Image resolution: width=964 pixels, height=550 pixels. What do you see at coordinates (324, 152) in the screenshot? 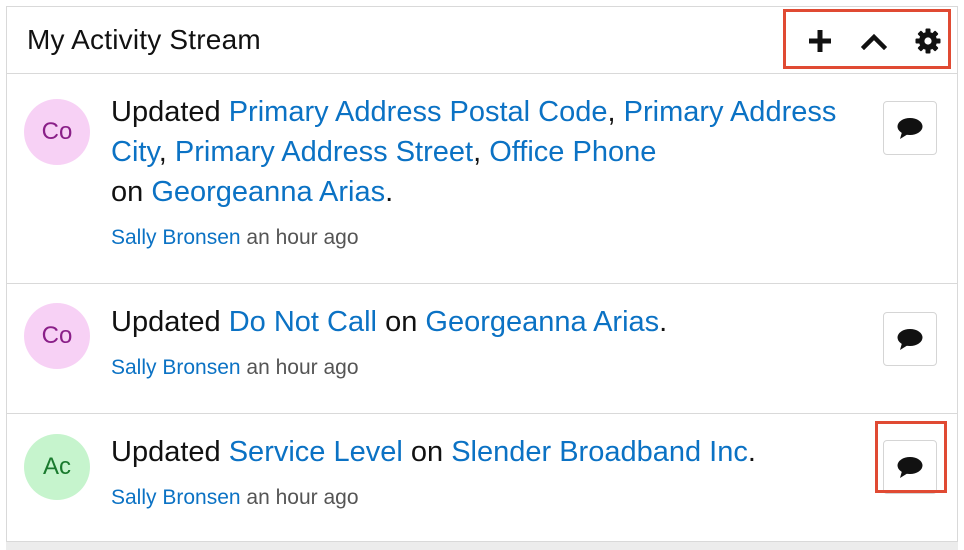
I see `field-link: Primary Address Street` at bounding box center [324, 152].